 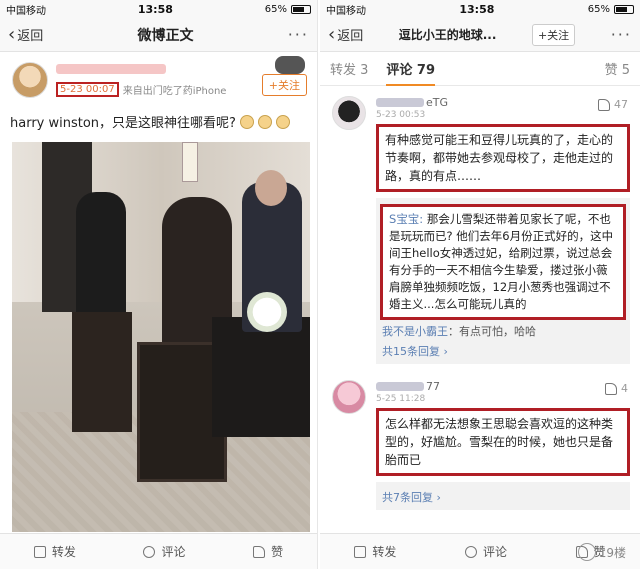 I want to click on tab-comment: 评论 79, so click(x=411, y=72).